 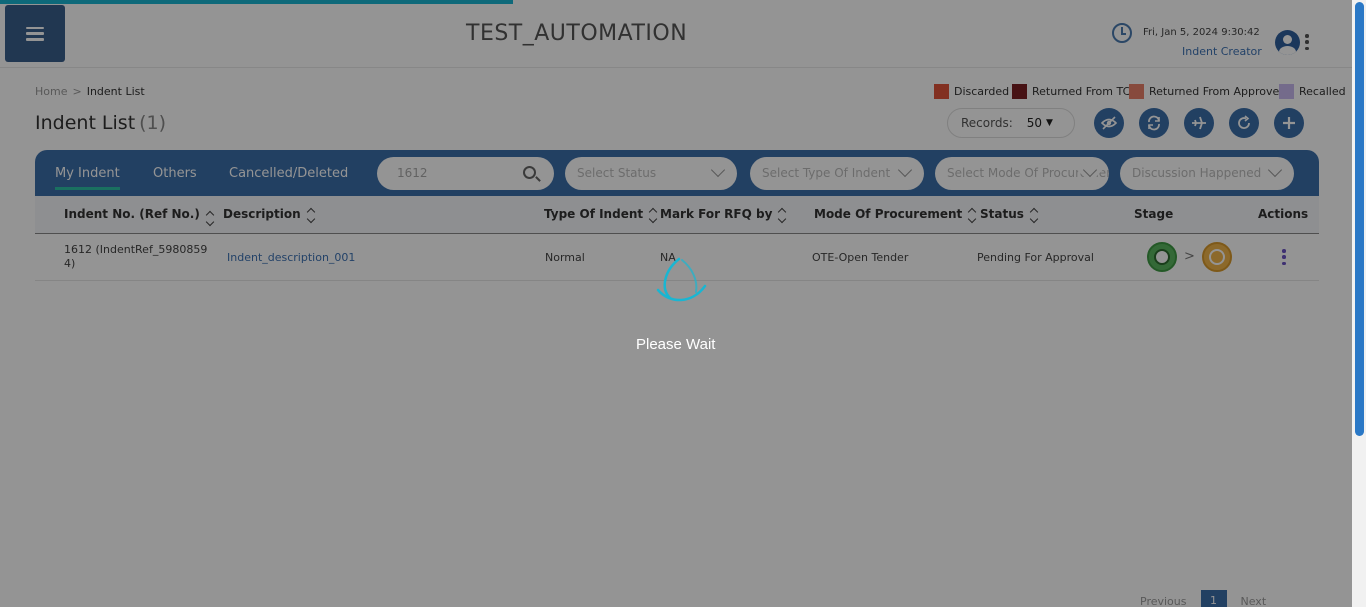 I want to click on page-scrollbar, so click(x=1359, y=303).